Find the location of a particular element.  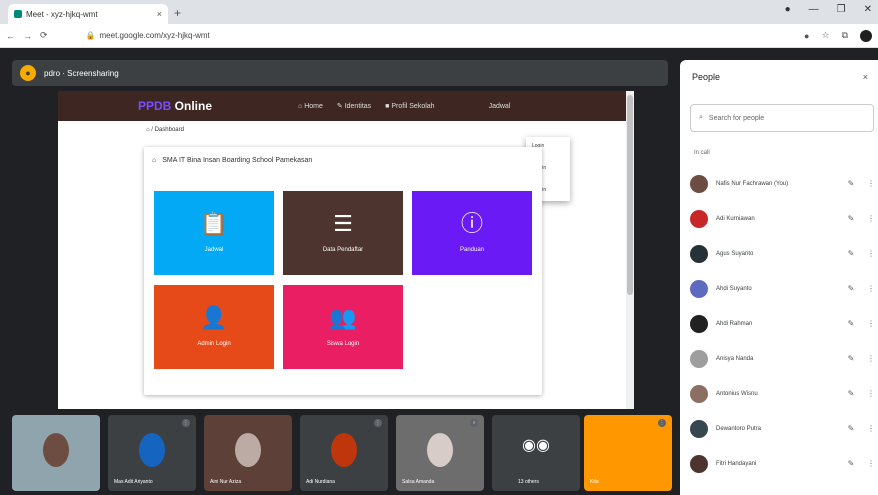

video-tile: ⋮ Mas Adit Ariyanto is located at coordinates (152, 453).